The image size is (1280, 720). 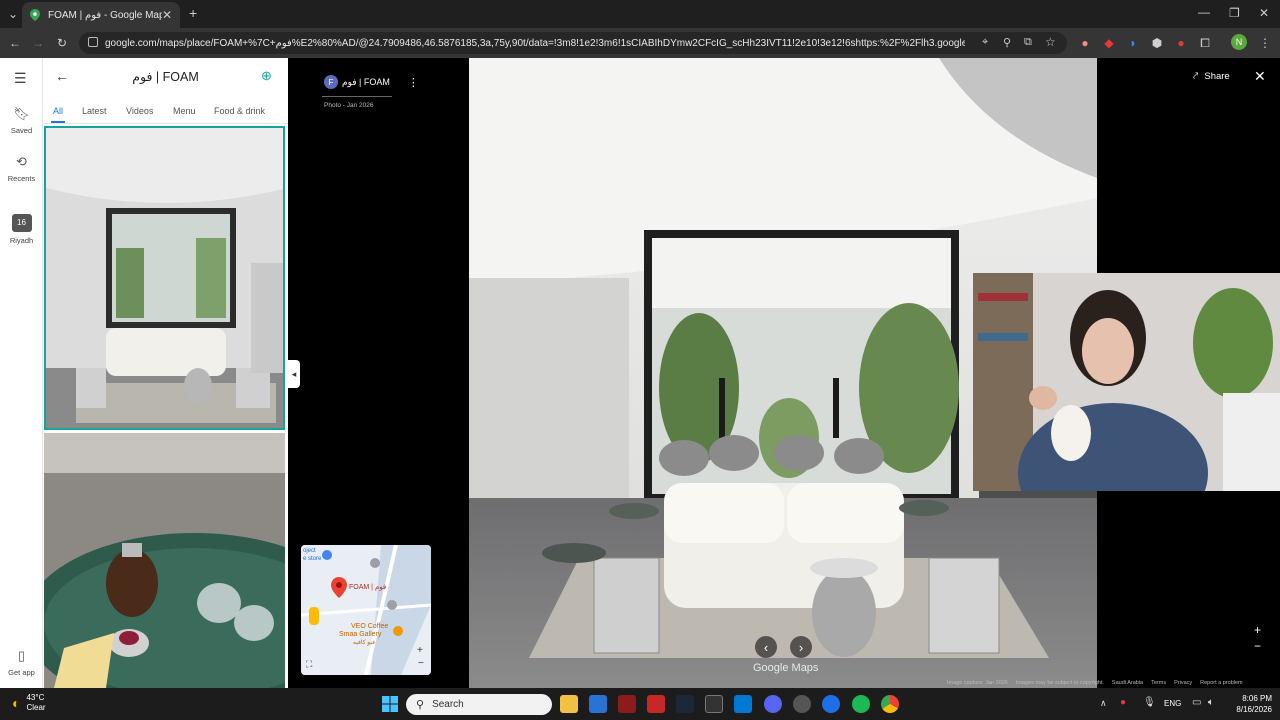 What do you see at coordinates (1183, 683) in the screenshot?
I see `footer-privacy: Privacy` at bounding box center [1183, 683].